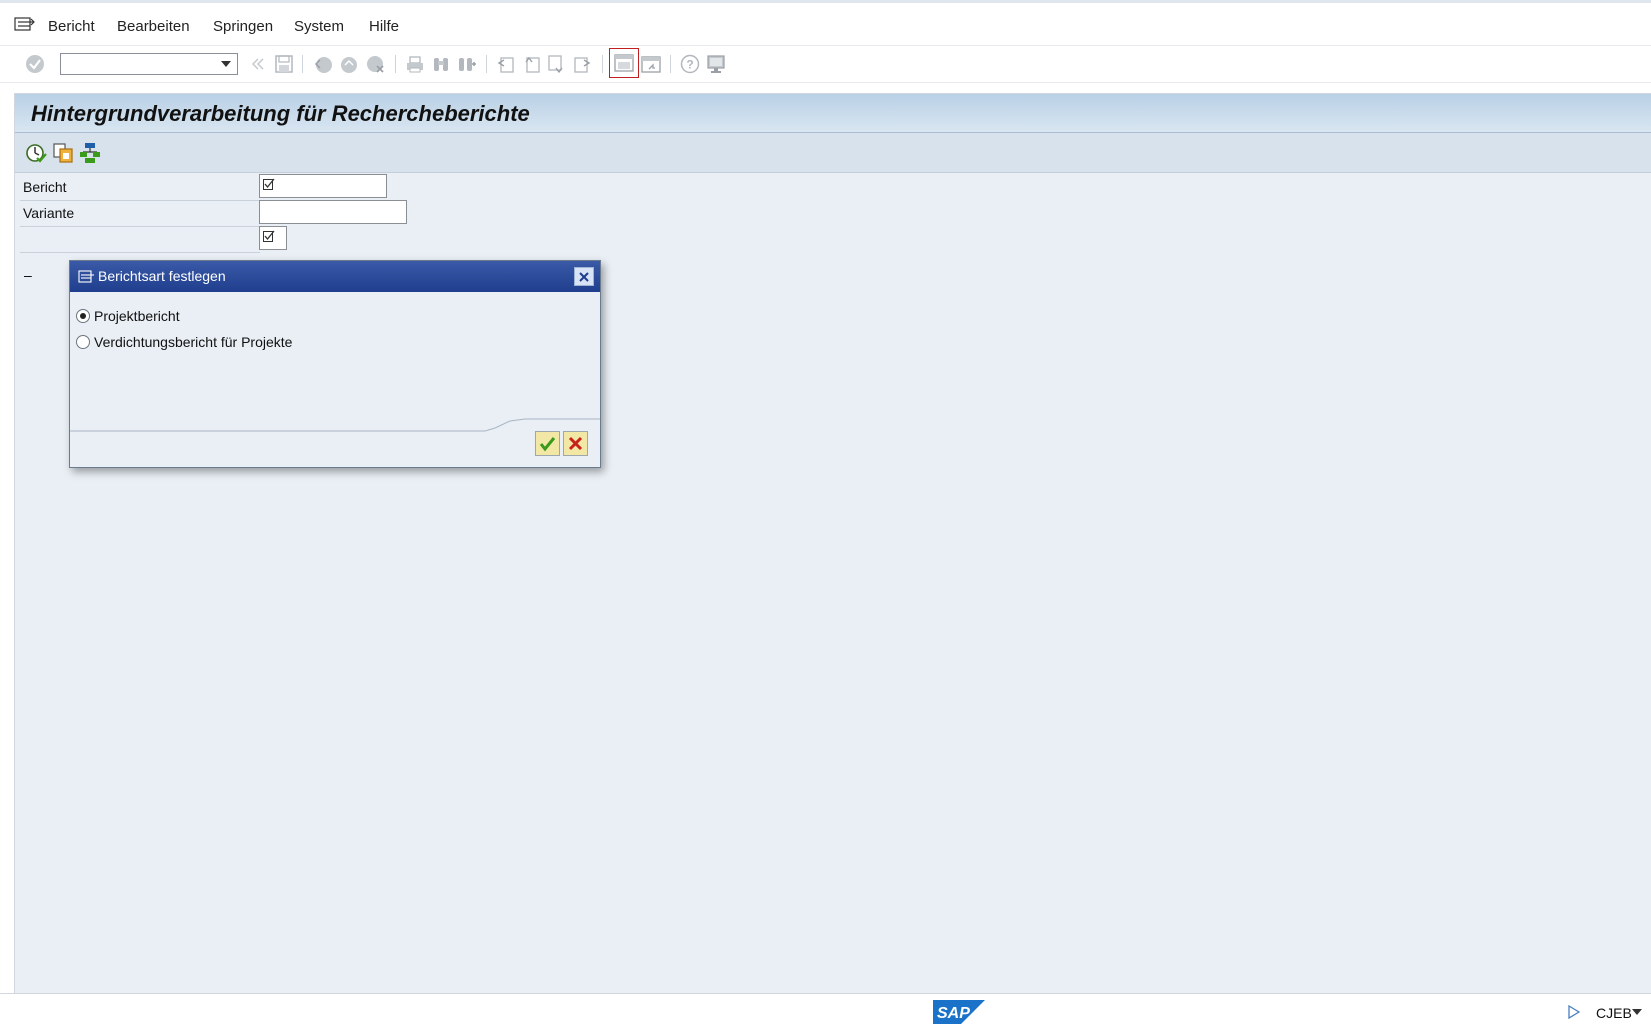 This screenshot has width=1651, height=1030. What do you see at coordinates (716, 64) in the screenshot?
I see `customize-layout-icon` at bounding box center [716, 64].